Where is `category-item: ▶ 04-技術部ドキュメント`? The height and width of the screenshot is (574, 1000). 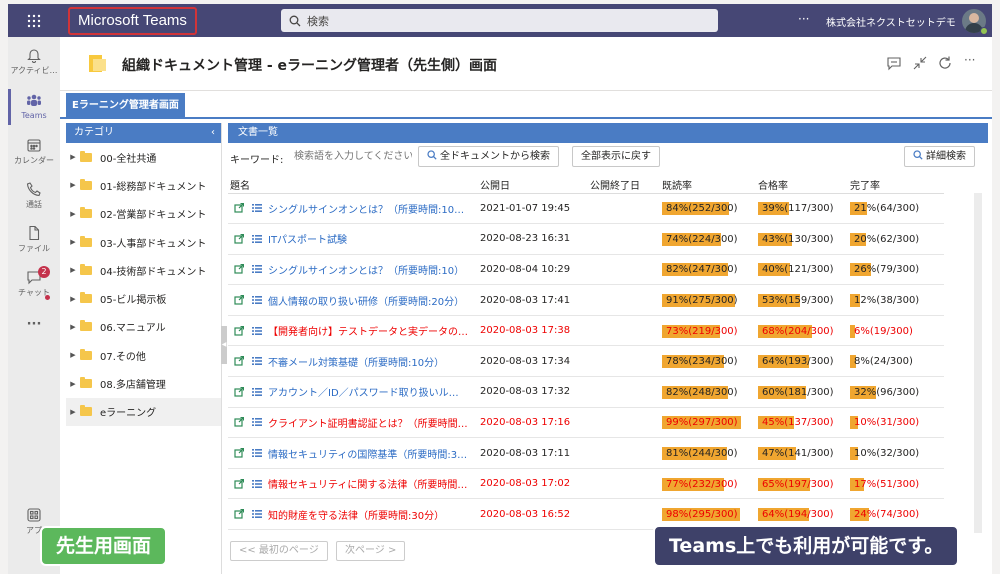
category-item: ▶ 04-技術部ドキュメント is located at coordinates (143, 270).